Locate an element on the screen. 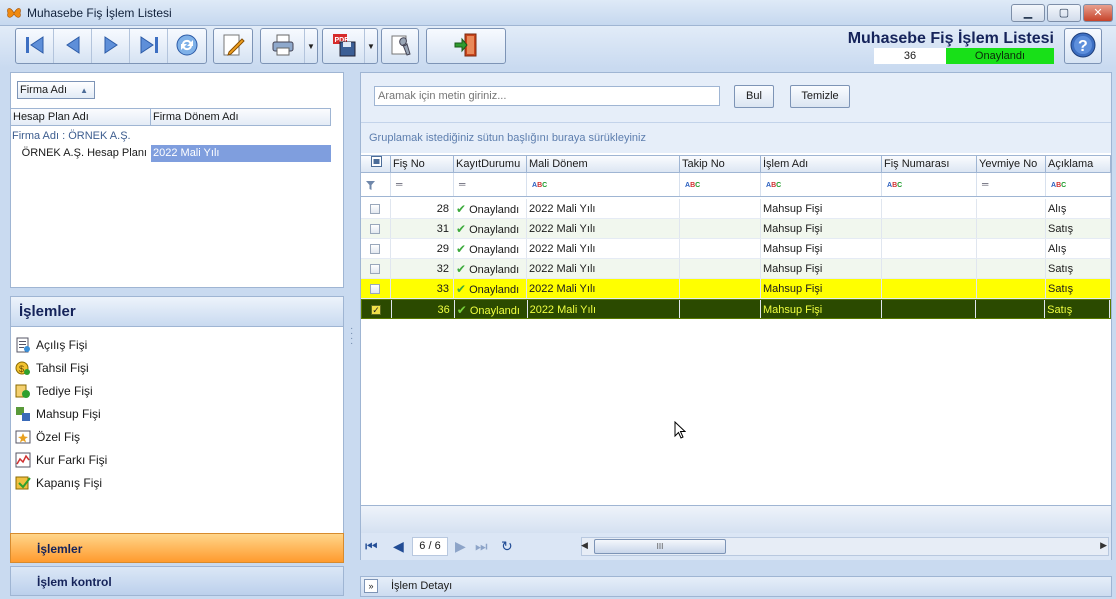  menu-item-tediye: Tediye Fişi is located at coordinates (54, 391).